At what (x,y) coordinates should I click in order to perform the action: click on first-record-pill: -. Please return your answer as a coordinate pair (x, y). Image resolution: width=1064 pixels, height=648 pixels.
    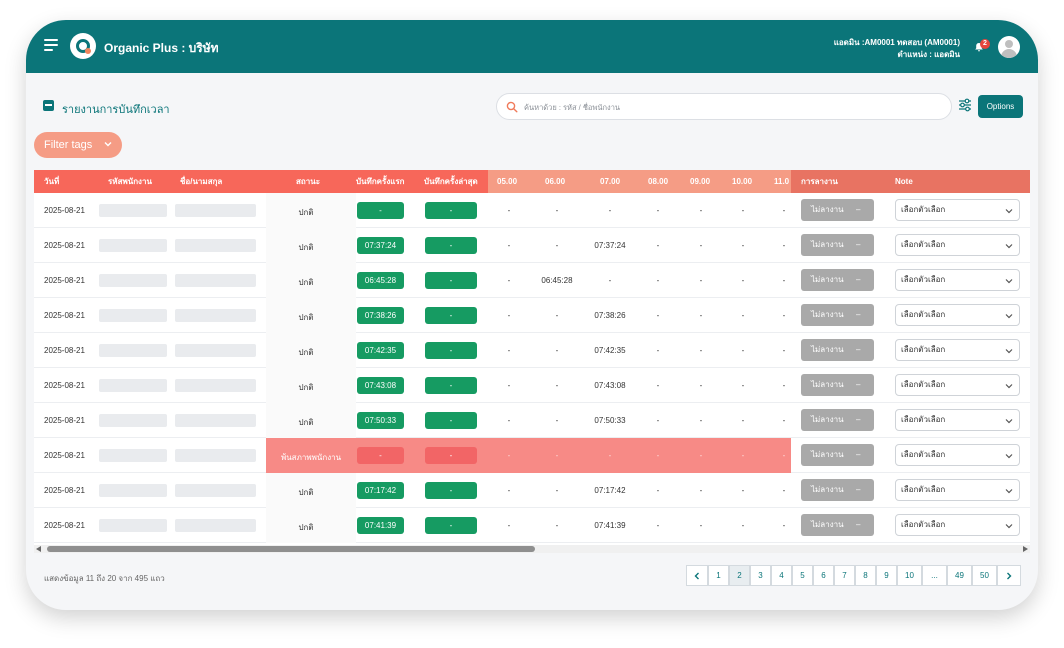
    Looking at the image, I should click on (380, 210).